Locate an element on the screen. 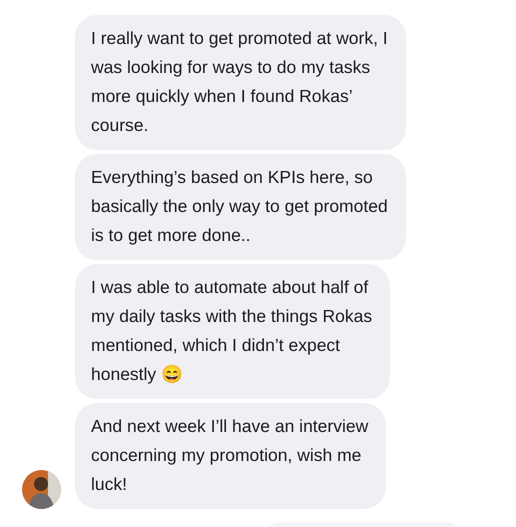 This screenshot has width=516, height=527. message-text: Everything’s based on KPIs here, so basically the only way to get promoted is to get more done.. is located at coordinates (239, 206).